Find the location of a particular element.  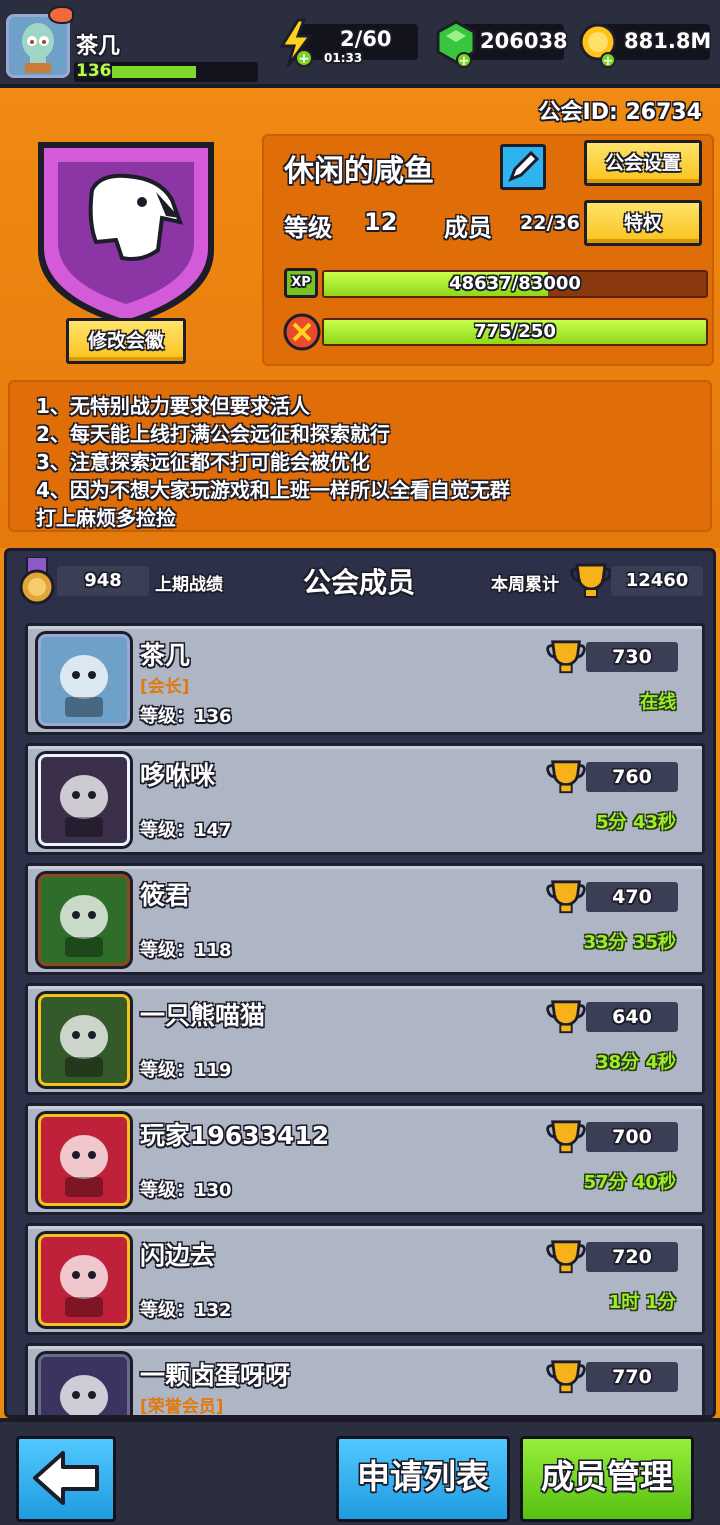

xp-icon-label: XP is located at coordinates (301, 282).